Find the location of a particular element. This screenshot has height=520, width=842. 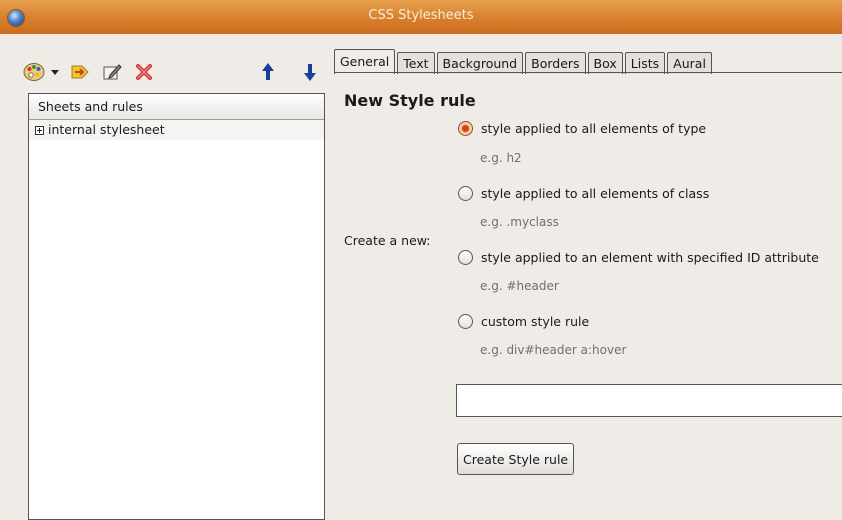

window-titlebar: CSS Stylesheets is located at coordinates (421, 17).